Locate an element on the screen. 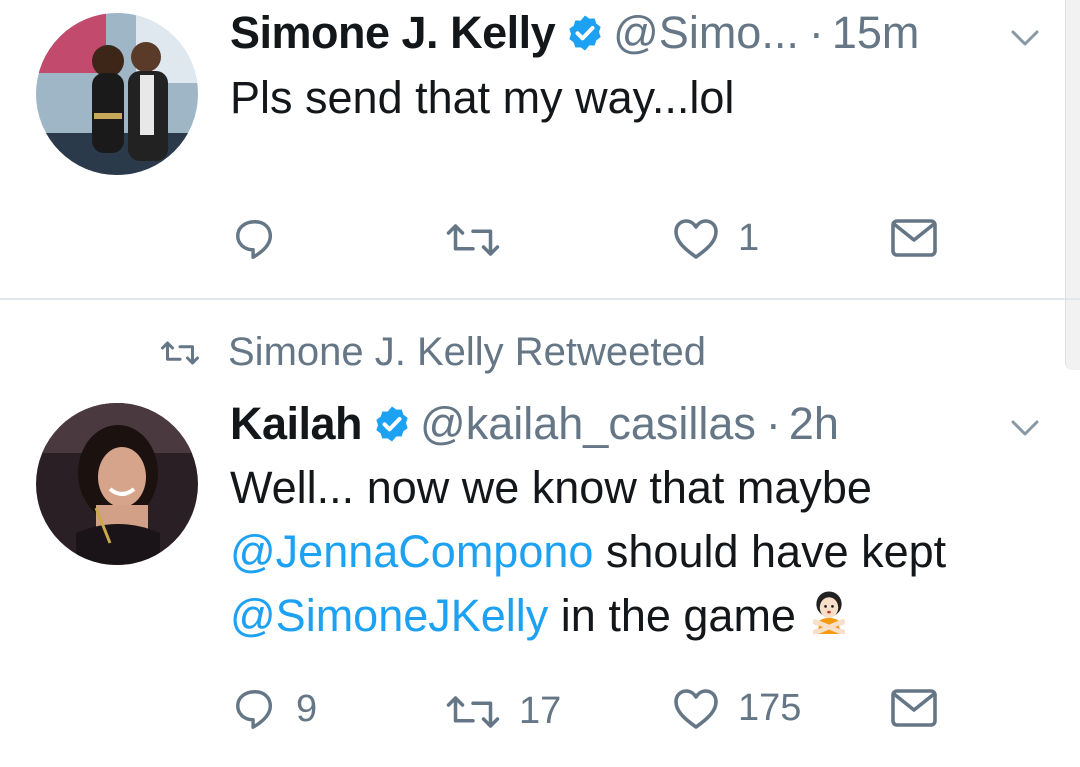 Image resolution: width=1080 pixels, height=767 pixels. retweeted-by-label: Simone J. Kelly Retweeted is located at coordinates (467, 352).